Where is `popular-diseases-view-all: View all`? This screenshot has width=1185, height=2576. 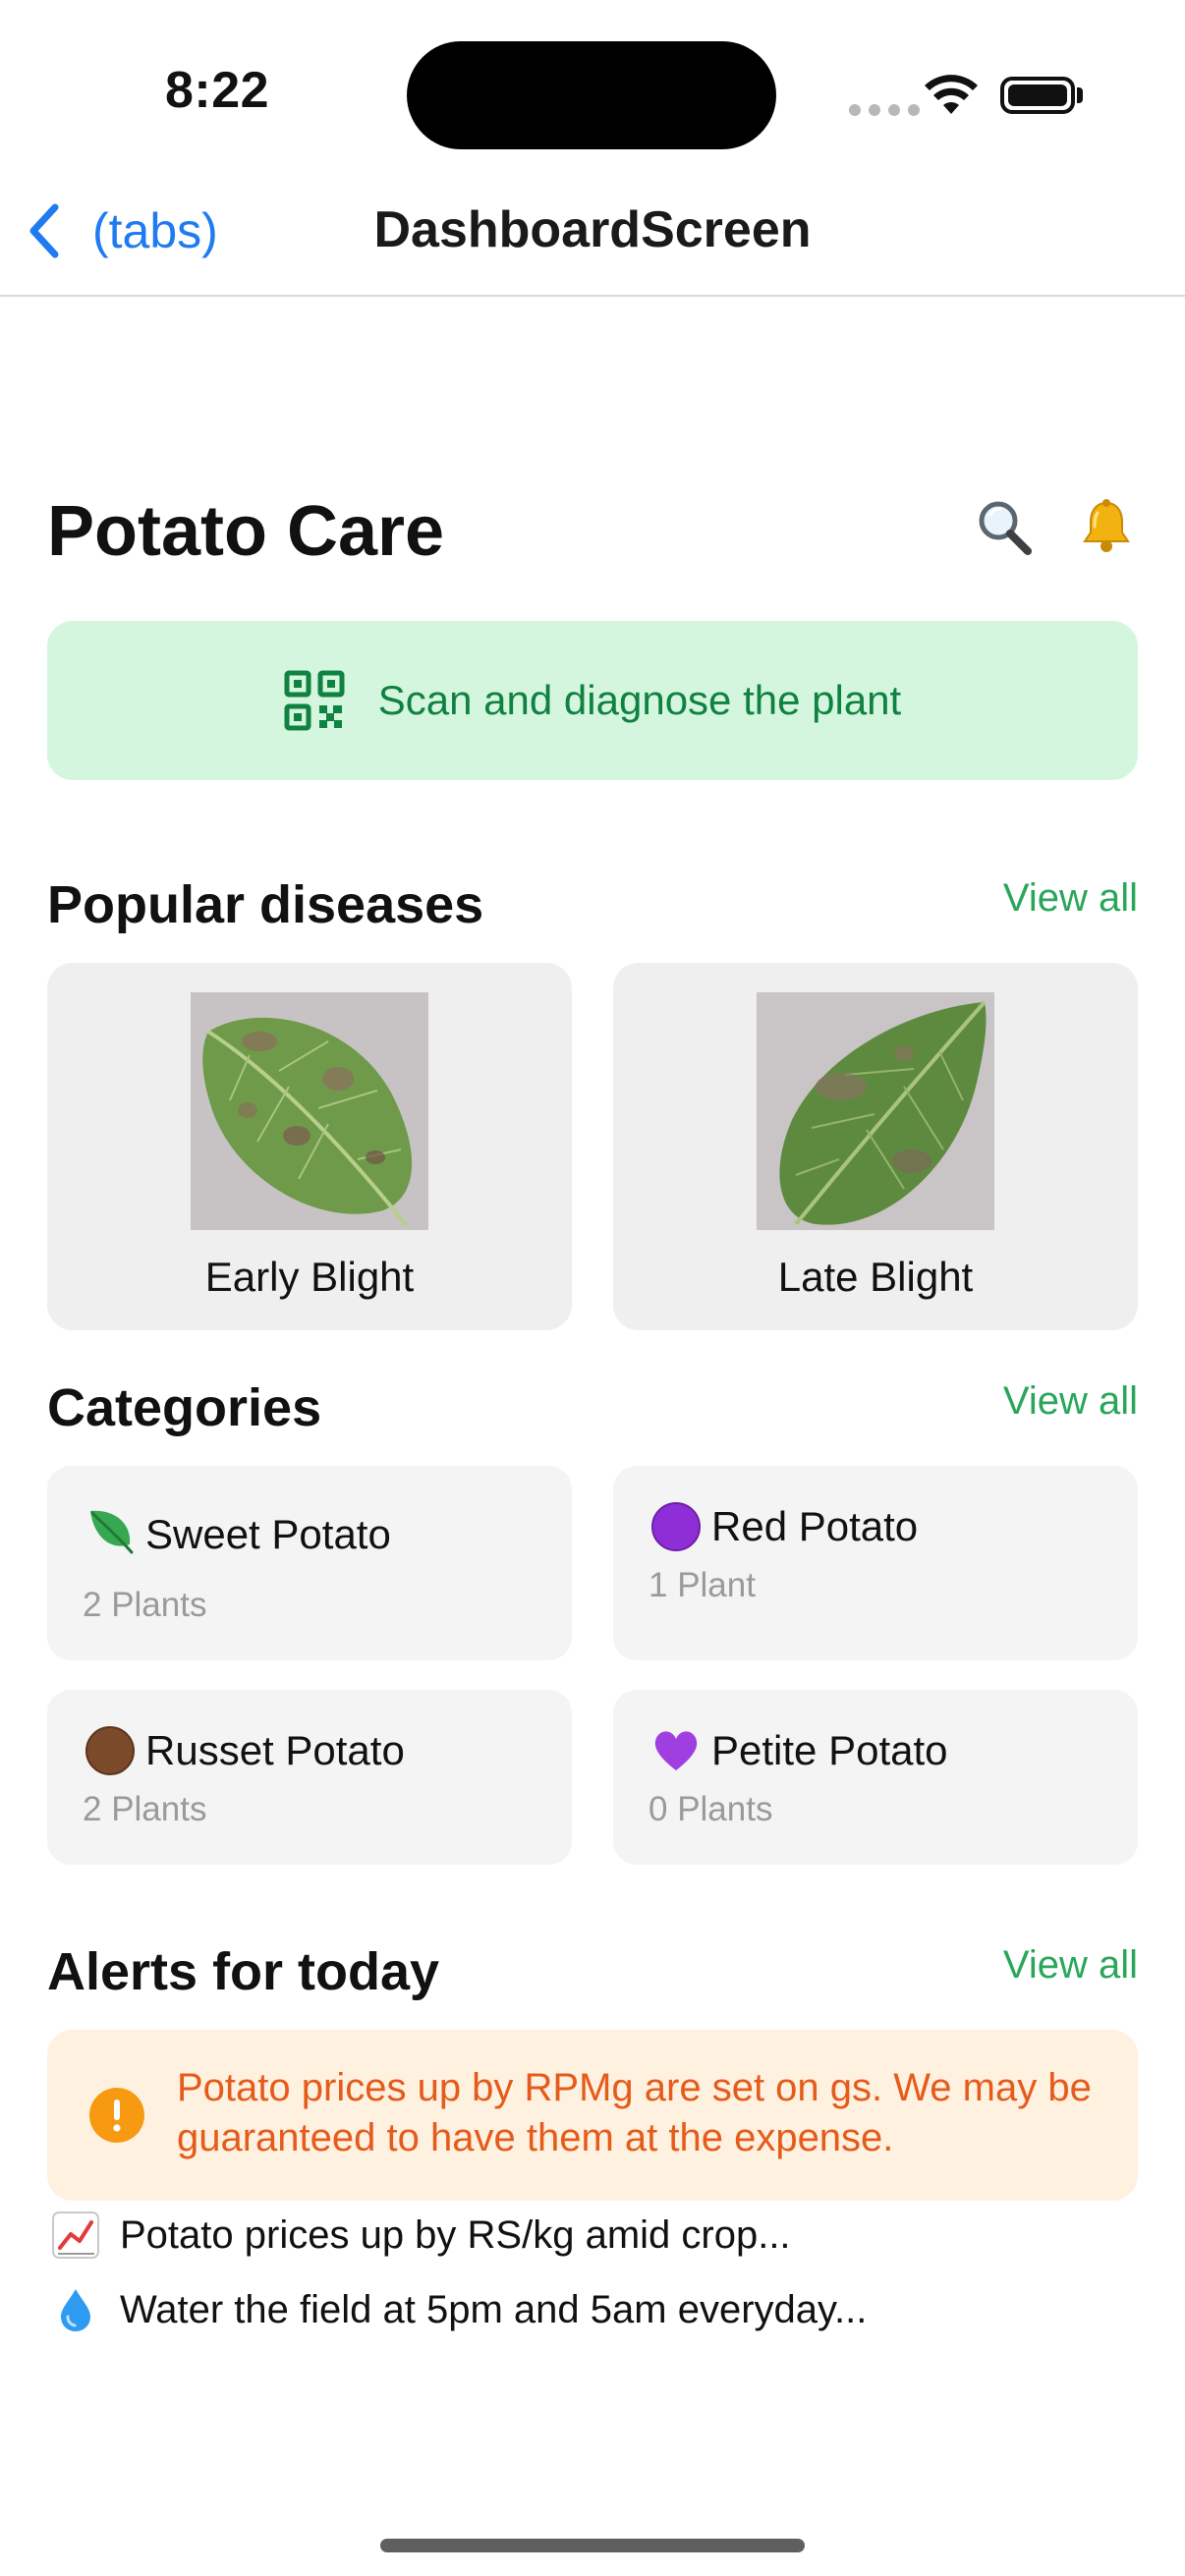
popular-diseases-view-all: View all is located at coordinates (1071, 898).